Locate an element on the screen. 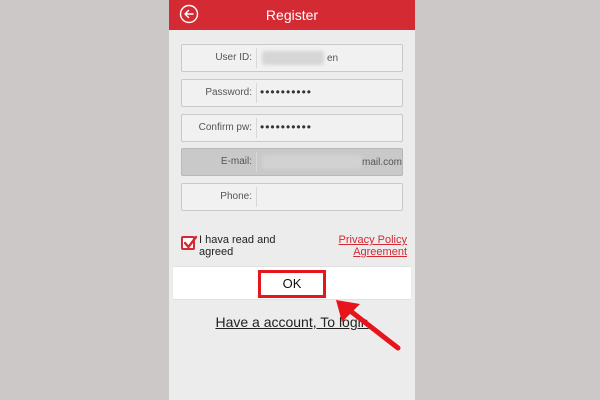  agree-checkbox is located at coordinates (189, 242).